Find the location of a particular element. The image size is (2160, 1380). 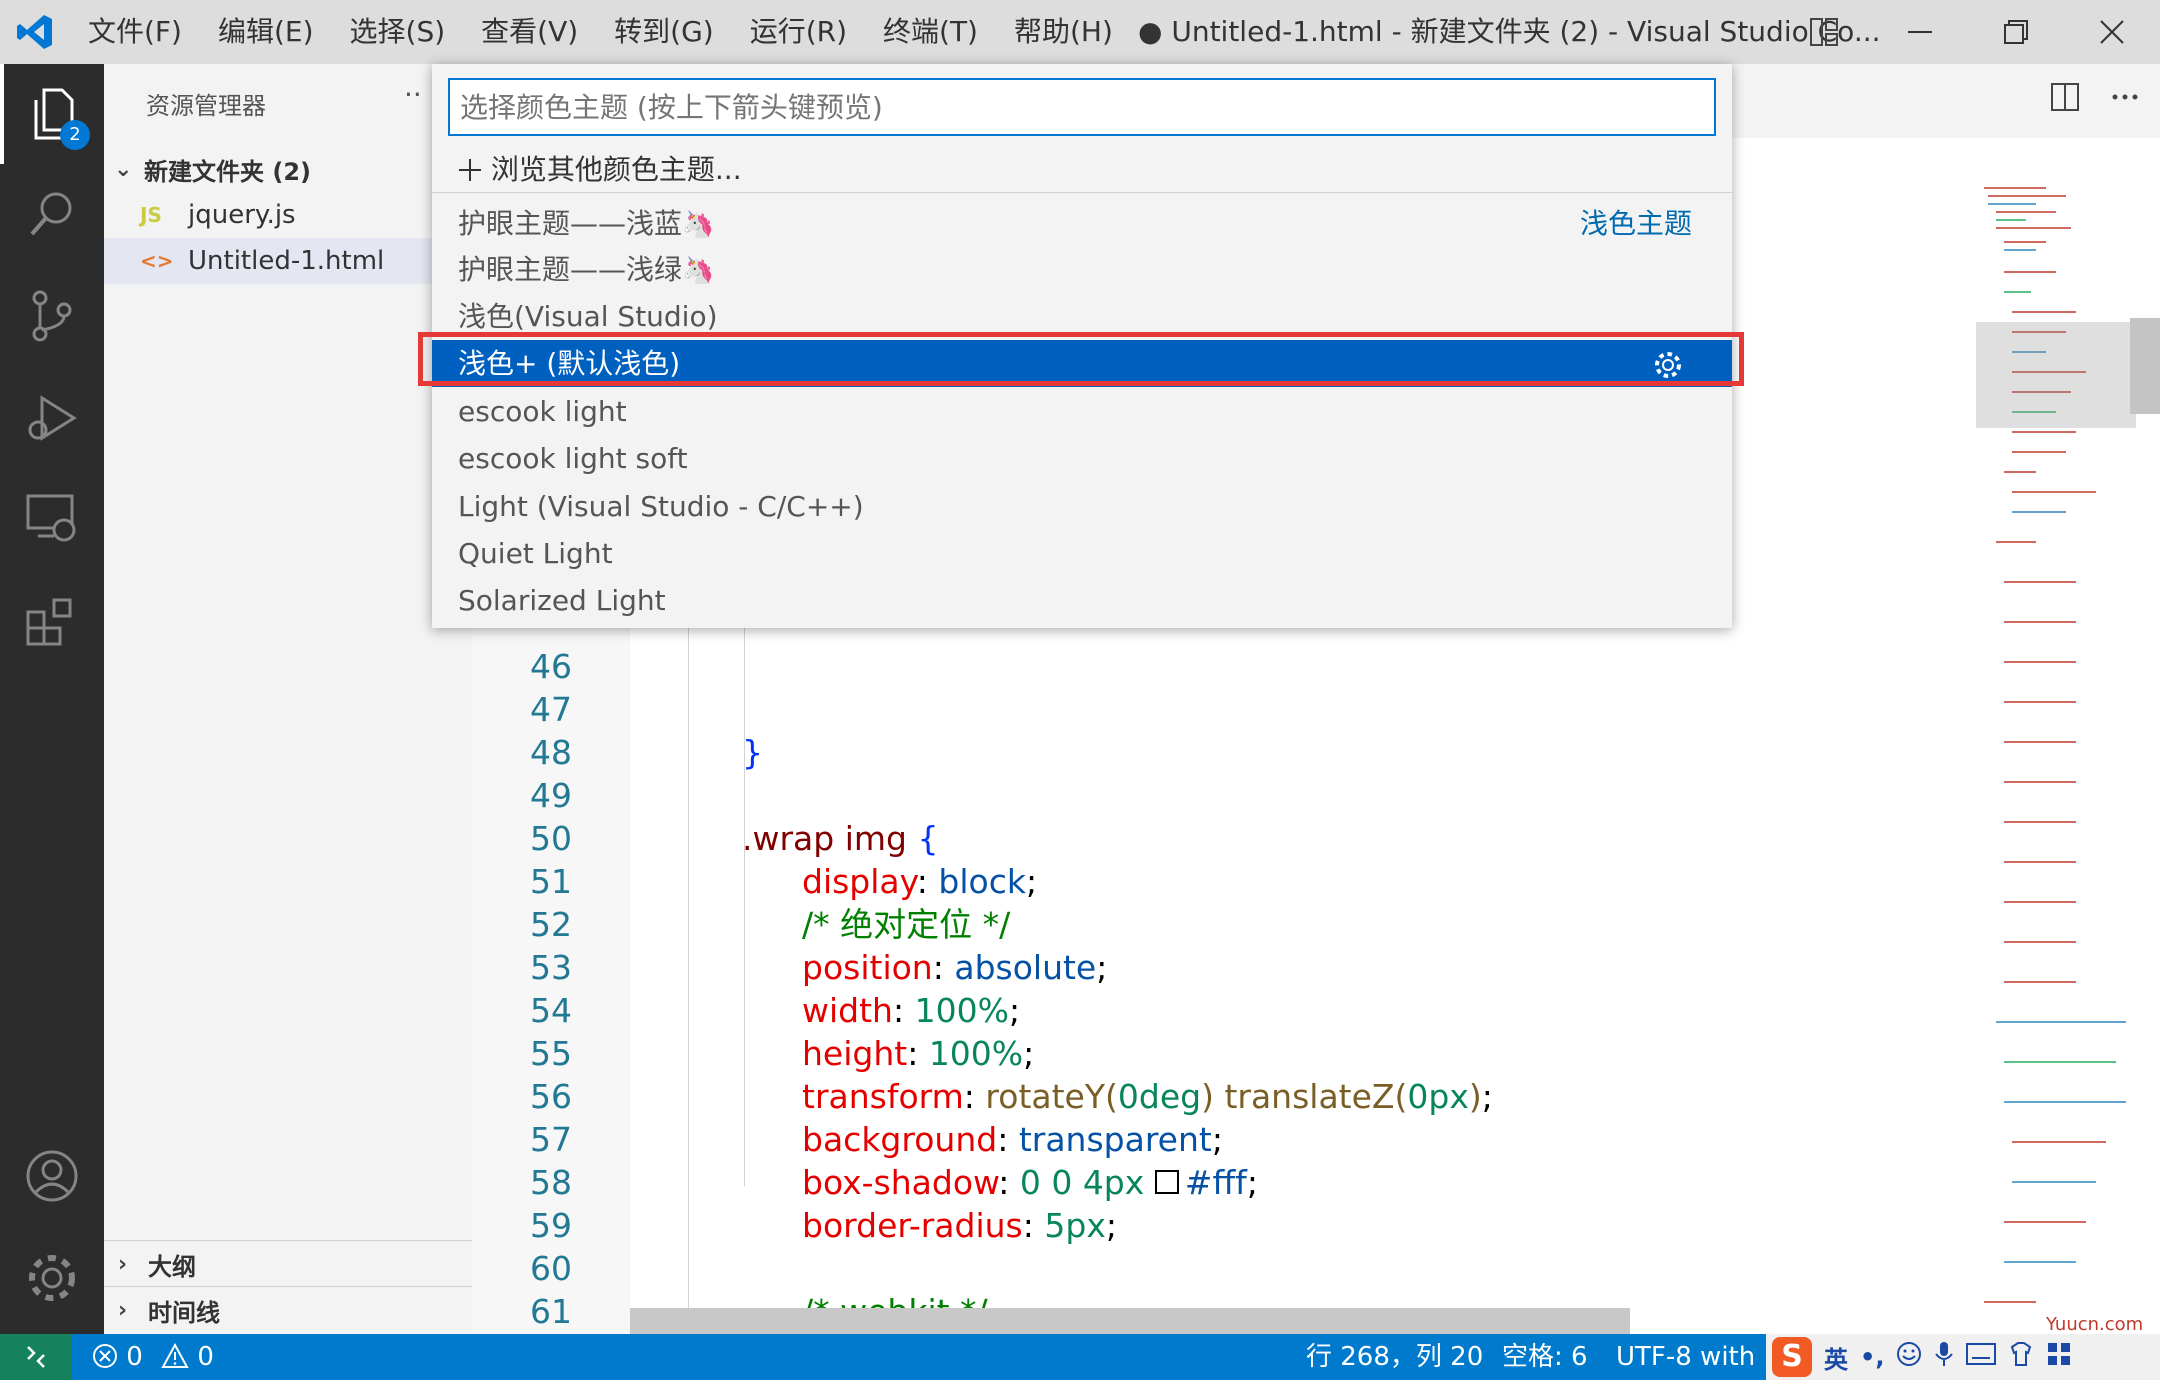

explorer-title: 资源管理器 is located at coordinates (206, 106).